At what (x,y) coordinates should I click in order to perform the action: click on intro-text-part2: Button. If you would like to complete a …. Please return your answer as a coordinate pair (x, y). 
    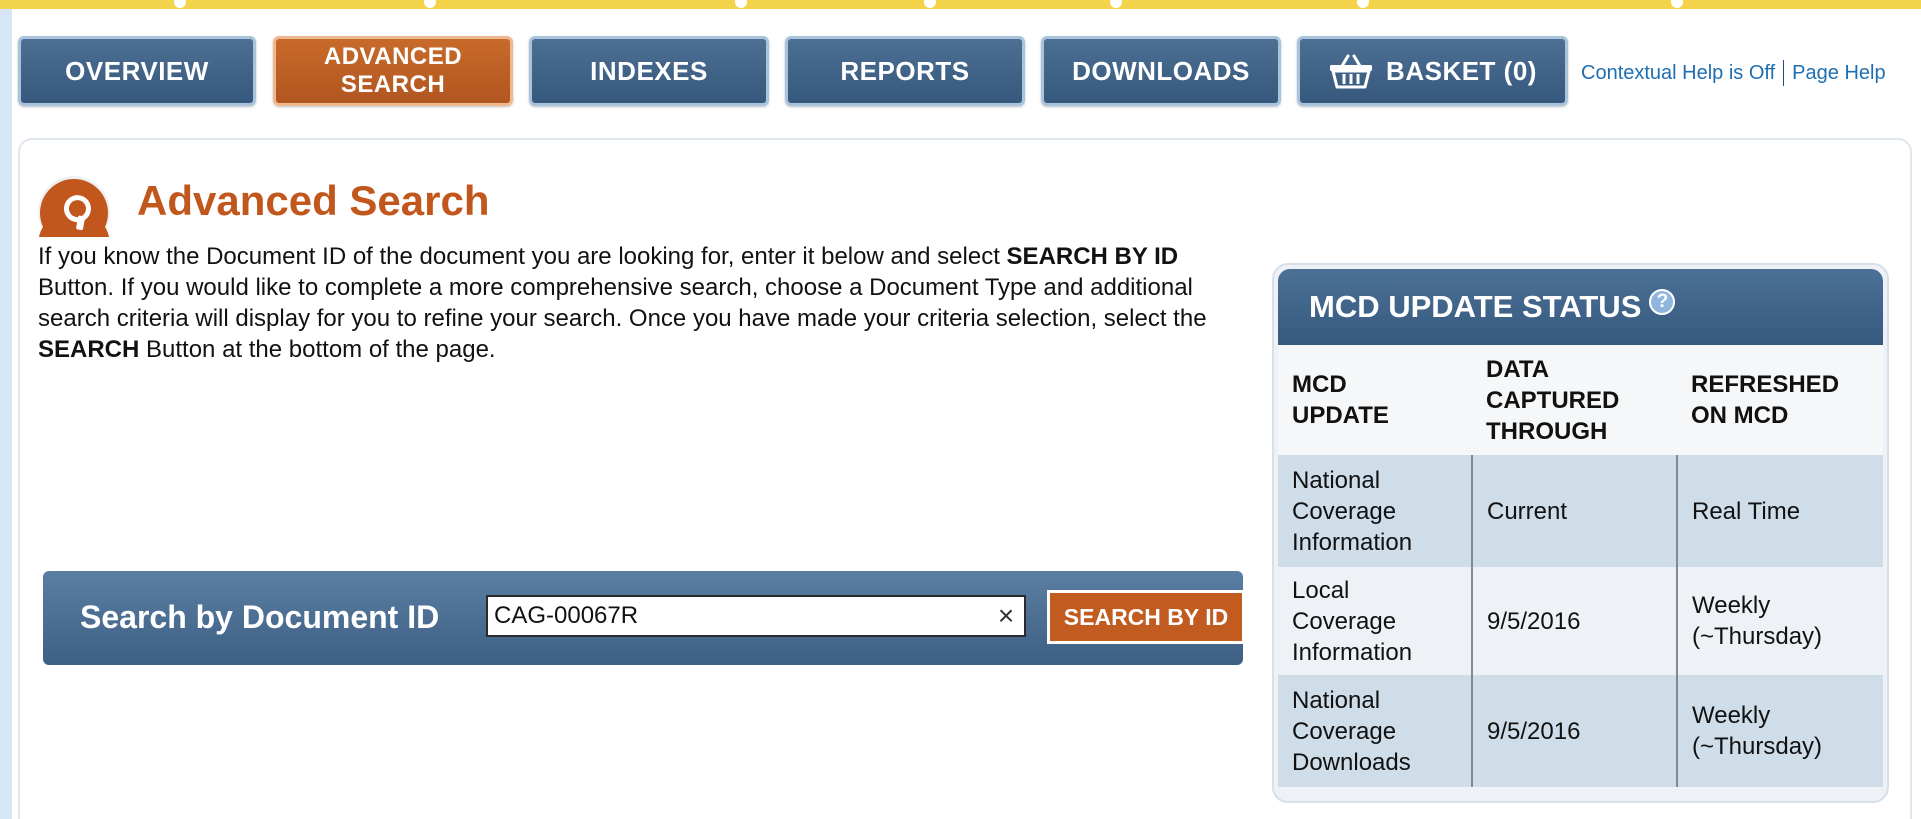
    Looking at the image, I should click on (622, 303).